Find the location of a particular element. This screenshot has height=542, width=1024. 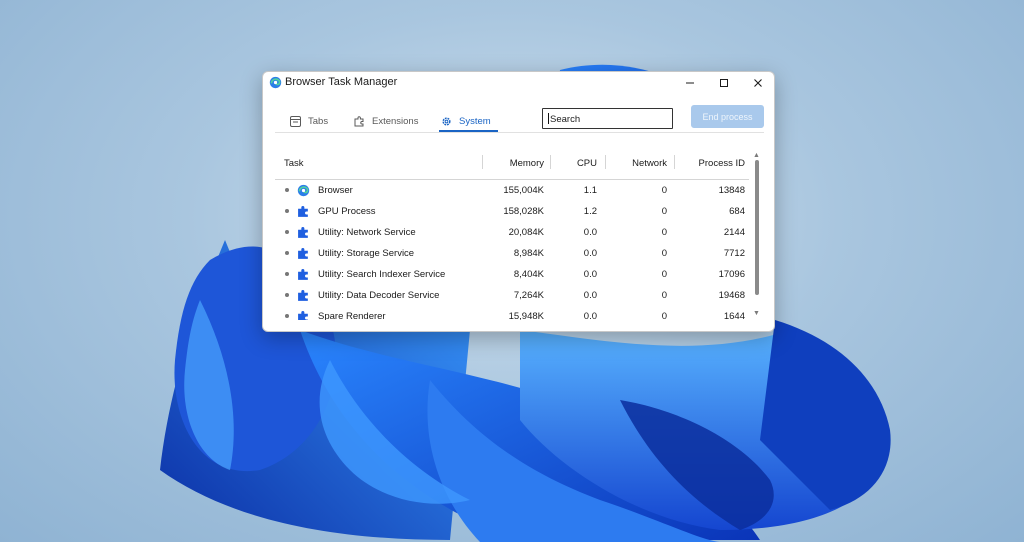

tab-tabs: Tabs is located at coordinates (309, 121).